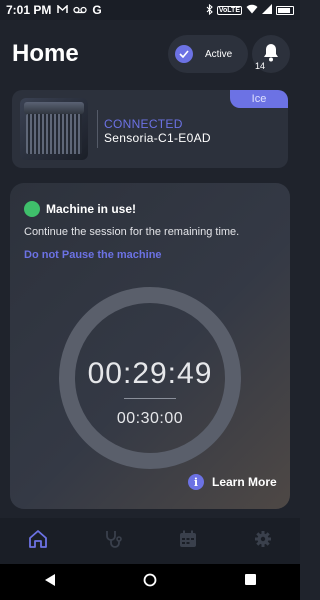 The image size is (320, 600). What do you see at coordinates (97, 10) in the screenshot?
I see `google-g-icon: G` at bounding box center [97, 10].